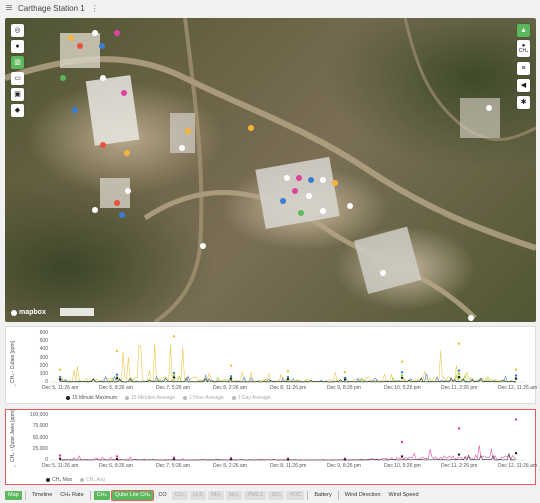  What do you see at coordinates (95, 398) in the screenshot?
I see `legend-label: 15 Minute Maximum` at bounding box center [95, 398].